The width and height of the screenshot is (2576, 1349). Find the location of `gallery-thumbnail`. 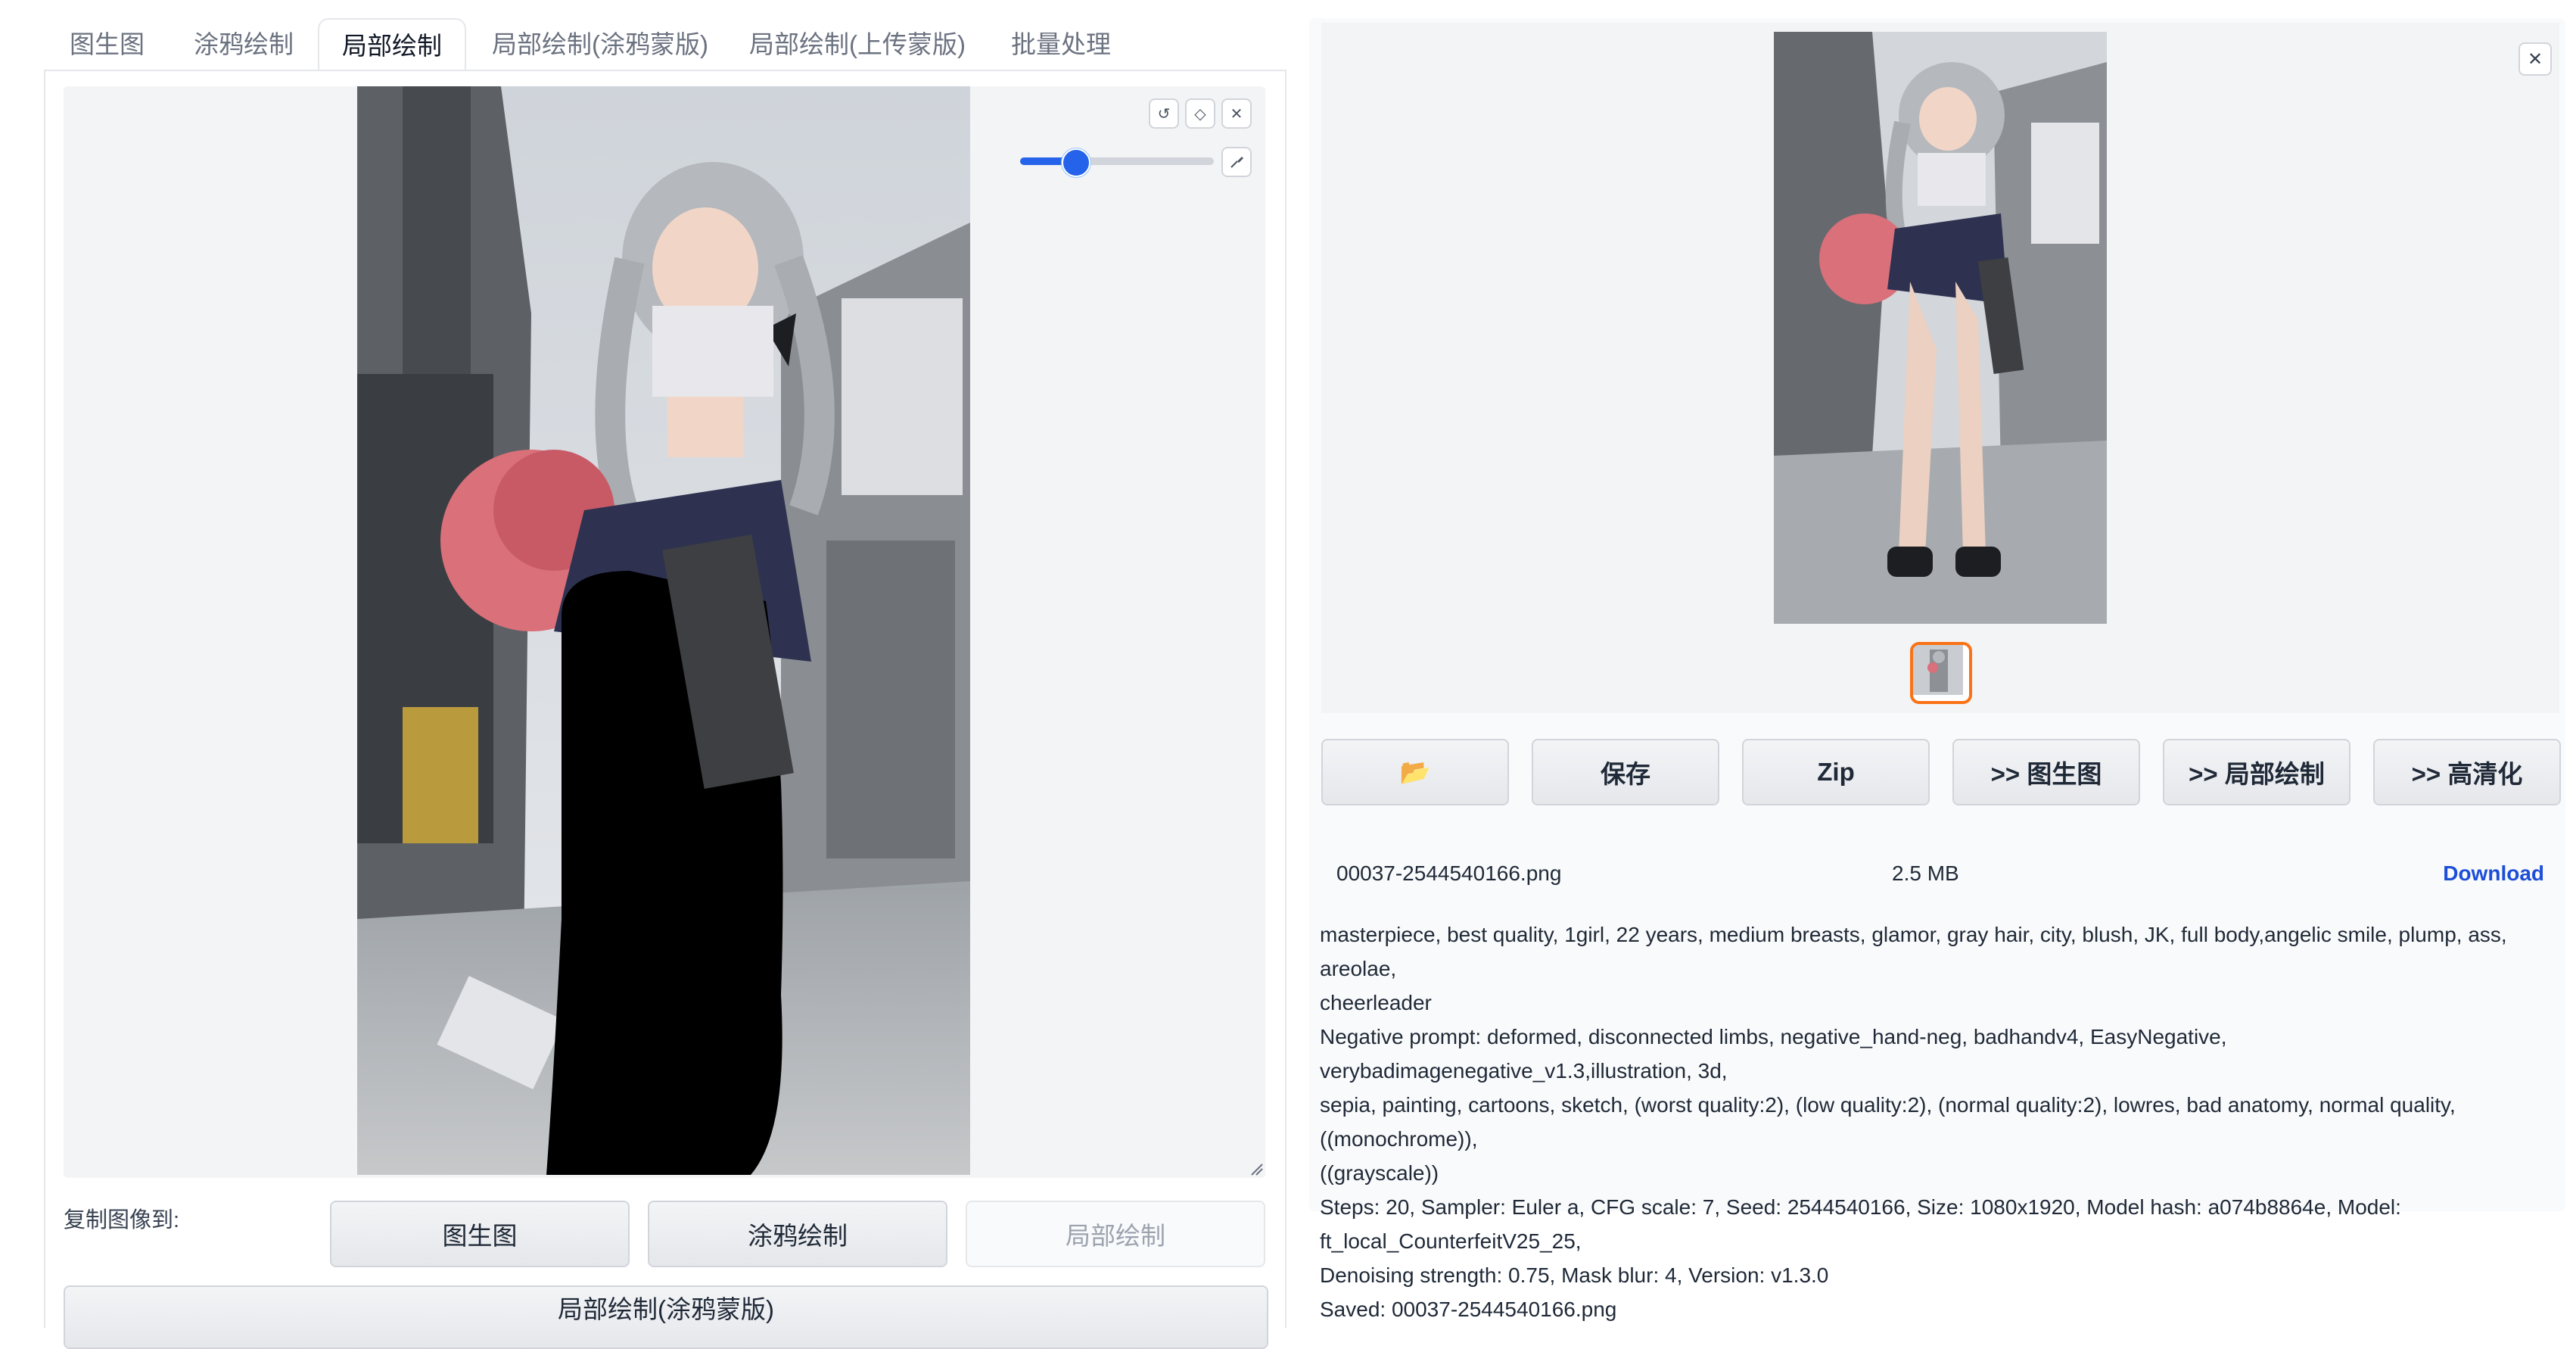

gallery-thumbnail is located at coordinates (1941, 673).